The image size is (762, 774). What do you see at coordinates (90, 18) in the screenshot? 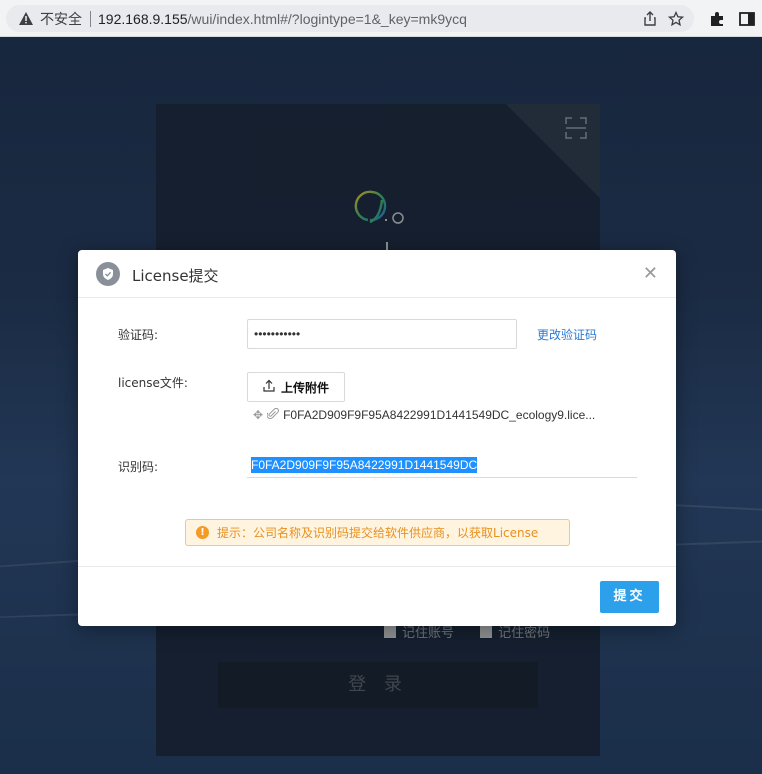
I see `divider` at bounding box center [90, 18].